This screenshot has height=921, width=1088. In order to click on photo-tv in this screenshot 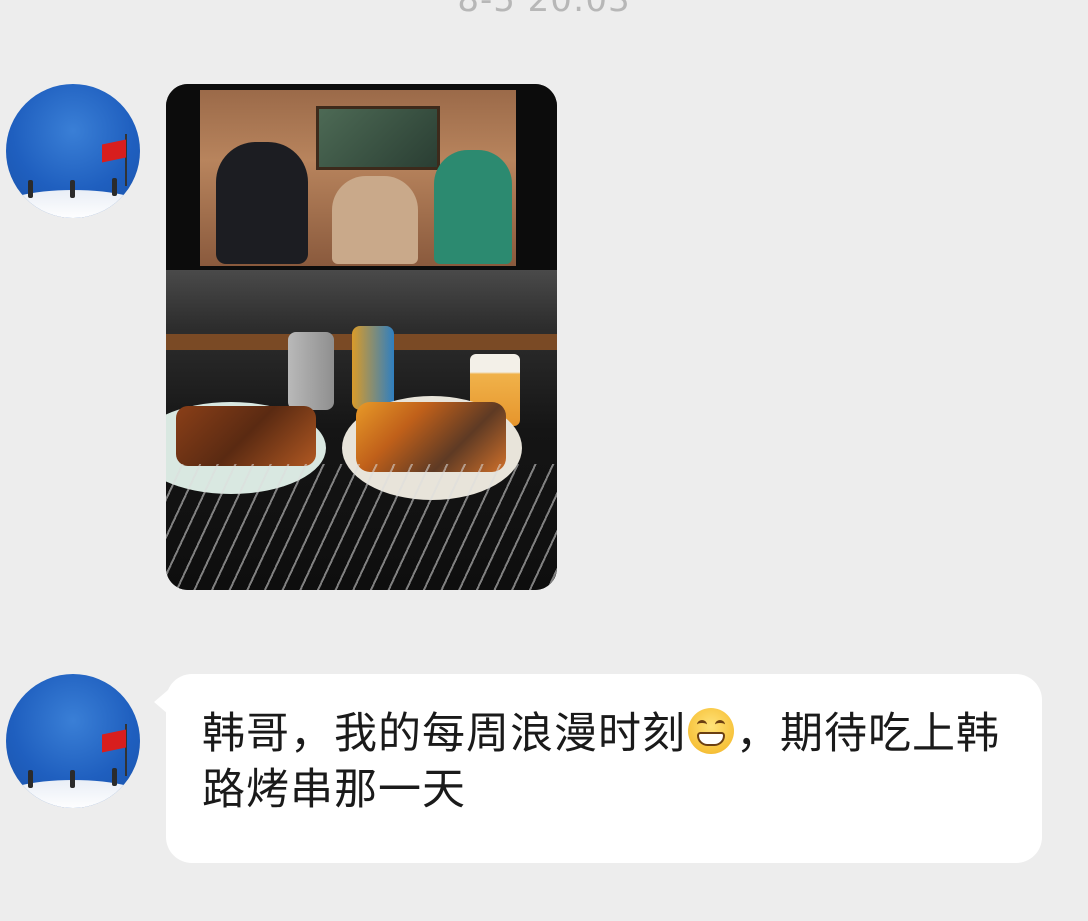, I will do `click(361, 177)`.